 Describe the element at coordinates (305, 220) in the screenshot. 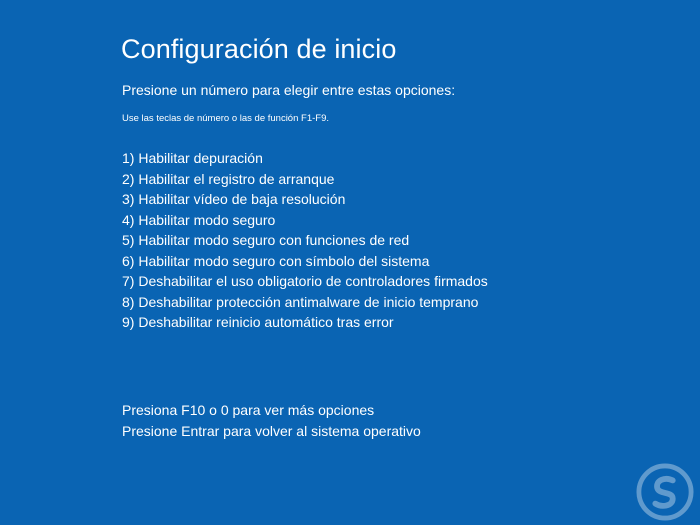

I see `option-enable-safe-mode: 4) Habilitar modo seguro` at that location.